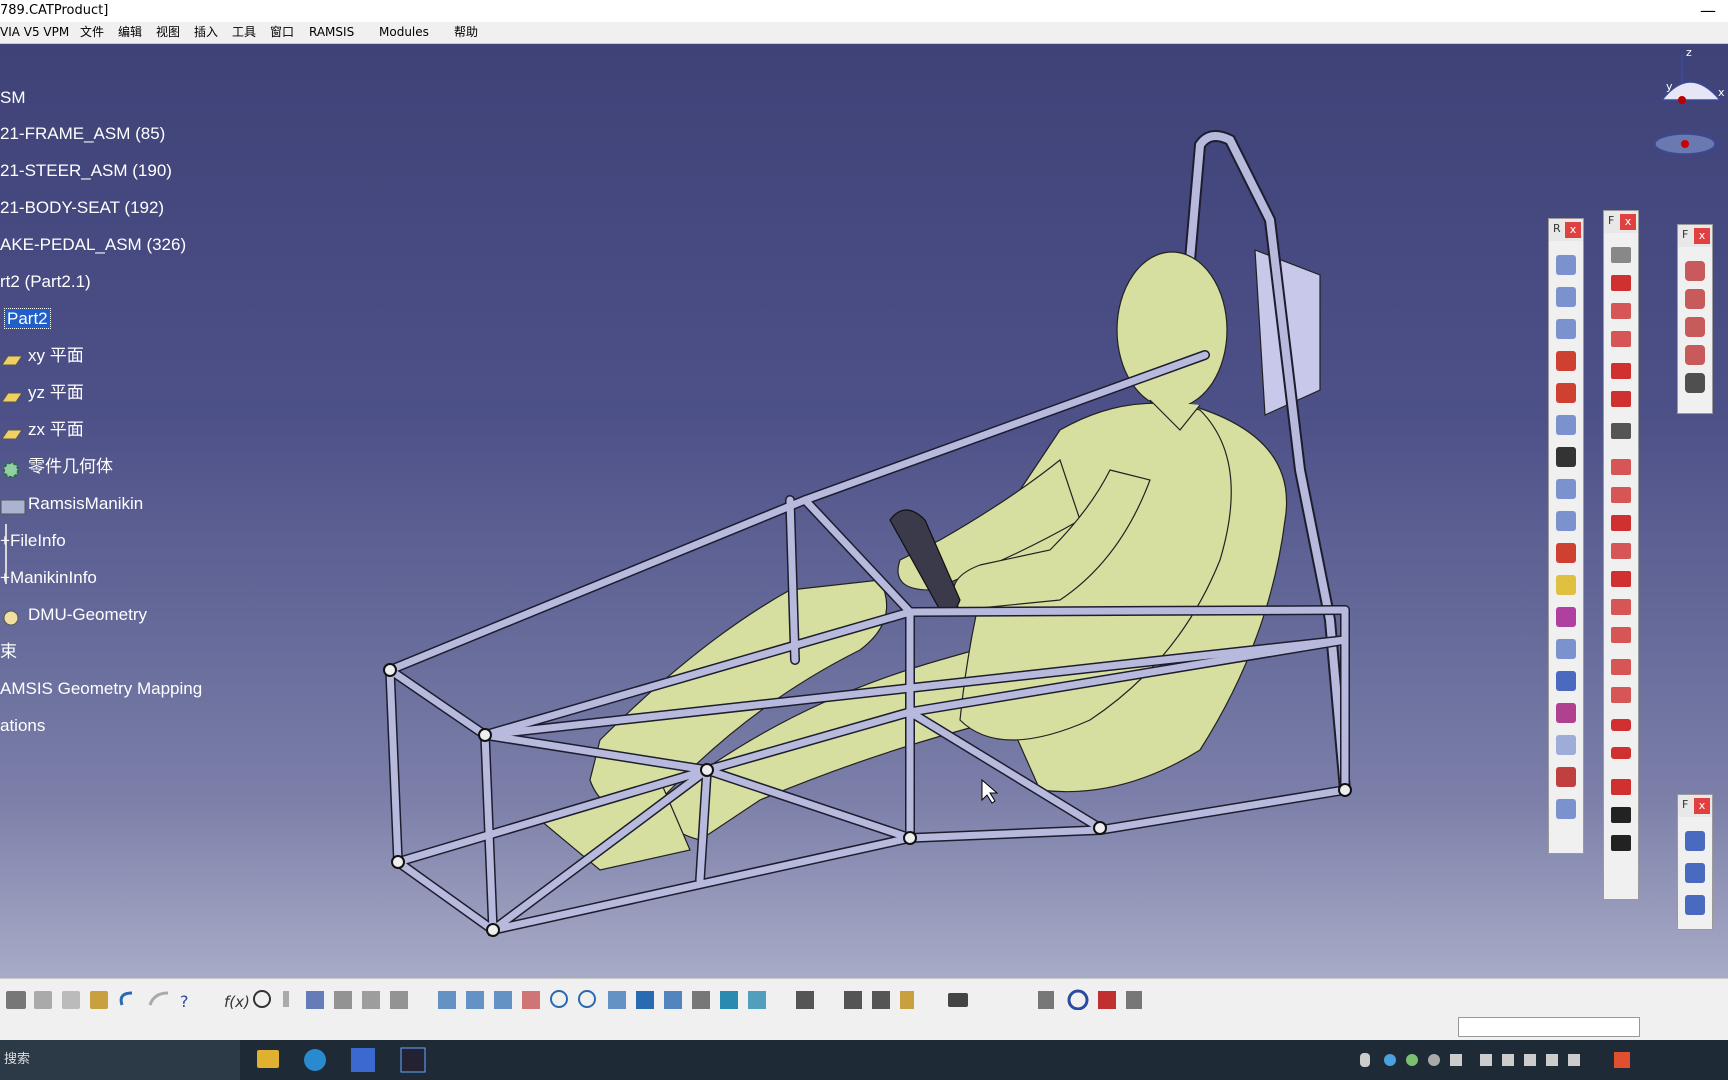  I want to click on tree-node-dmu-geometry: DMU-Geometry, so click(73, 615).